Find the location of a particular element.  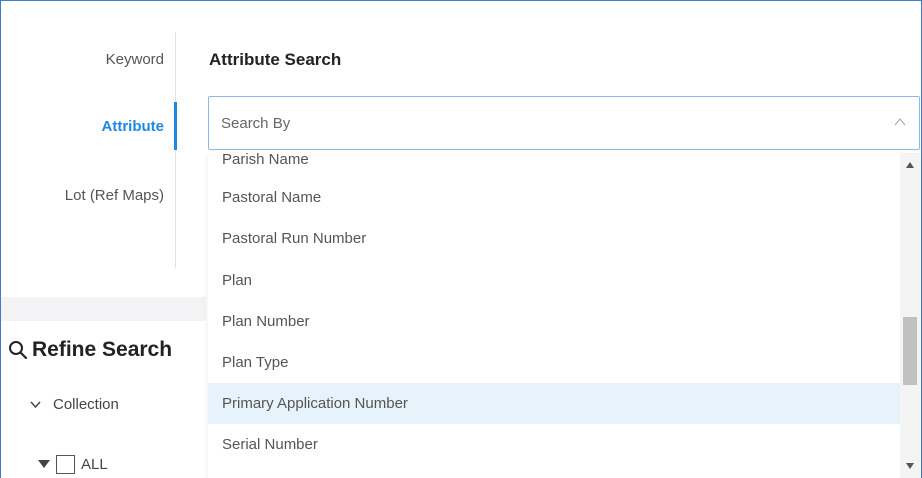

chevron-down-icon is located at coordinates (35, 404).